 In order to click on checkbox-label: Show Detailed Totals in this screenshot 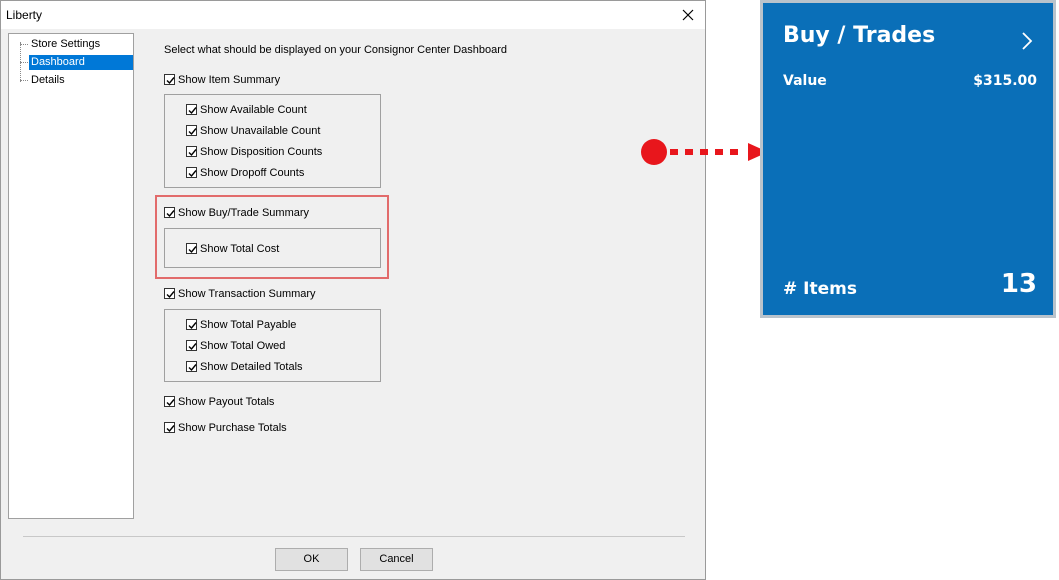, I will do `click(251, 366)`.